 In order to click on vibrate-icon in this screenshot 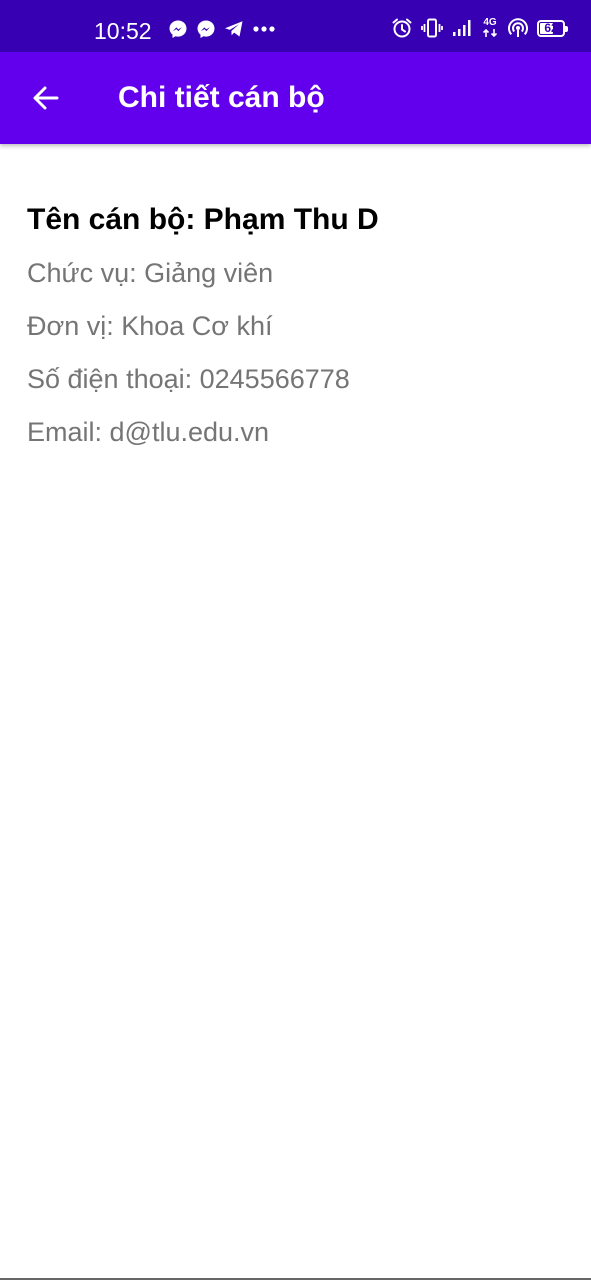, I will do `click(432, 28)`.